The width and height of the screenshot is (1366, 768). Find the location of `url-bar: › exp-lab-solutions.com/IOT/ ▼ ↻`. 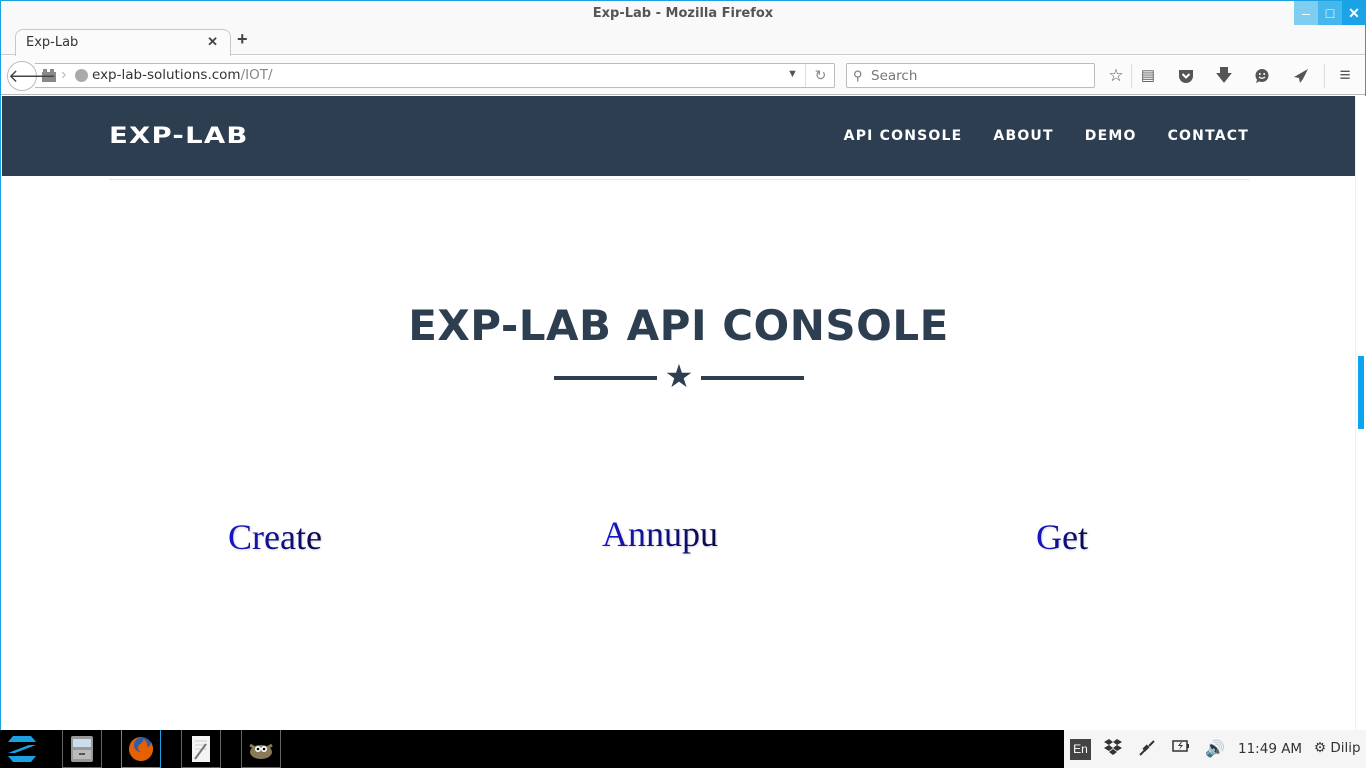

url-bar: › exp-lab-solutions.com/IOT/ ▼ ↻ is located at coordinates (435, 75).